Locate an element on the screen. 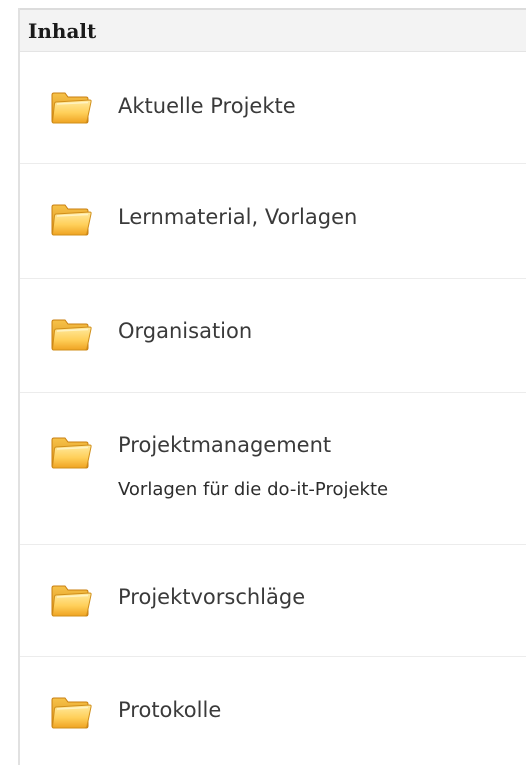  panel-title: Inhalt is located at coordinates (62, 30).